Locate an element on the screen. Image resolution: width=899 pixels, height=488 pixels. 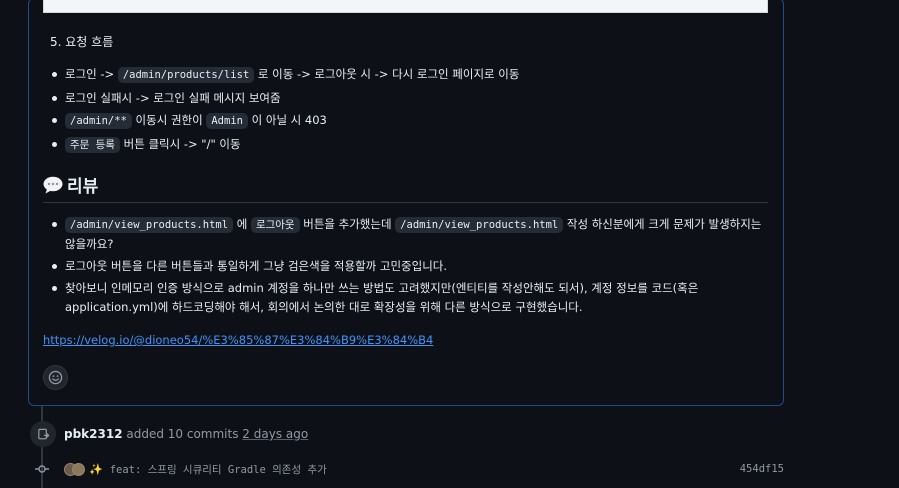
list-item: 로그인 실패시 -> 로그인 실패 메시지 보여줌 is located at coordinates (284, 98).